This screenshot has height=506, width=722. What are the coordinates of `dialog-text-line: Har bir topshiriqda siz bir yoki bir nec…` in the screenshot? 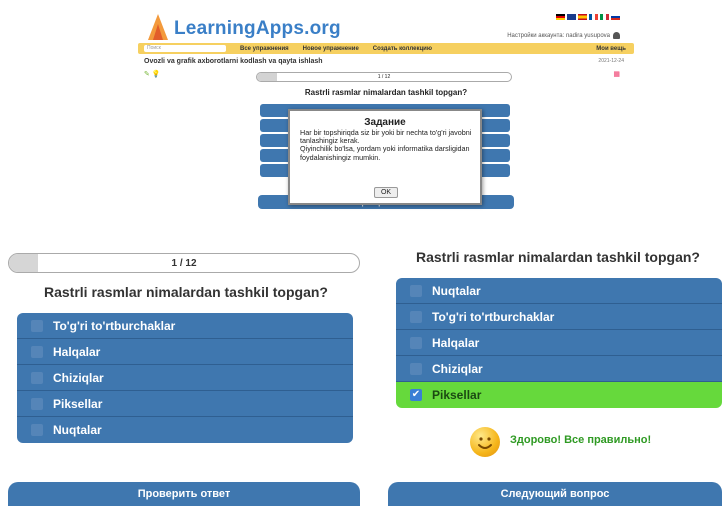 It's located at (386, 137).